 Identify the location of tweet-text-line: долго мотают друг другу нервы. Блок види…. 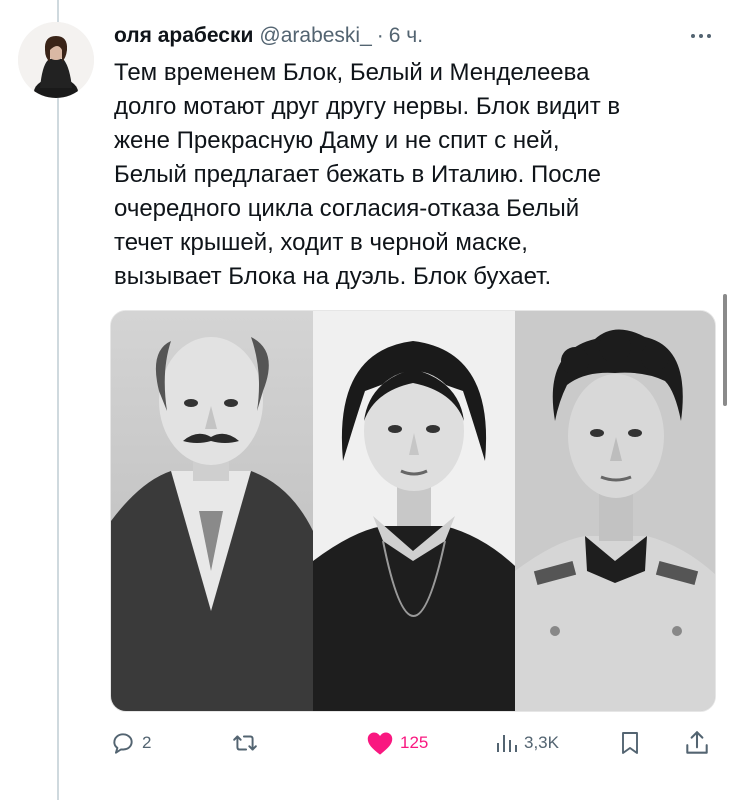
(367, 106).